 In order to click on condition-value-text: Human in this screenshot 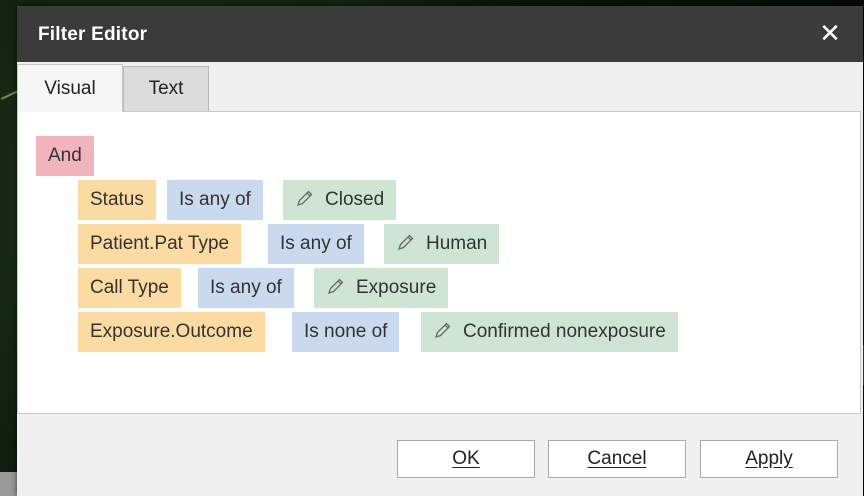, I will do `click(457, 243)`.